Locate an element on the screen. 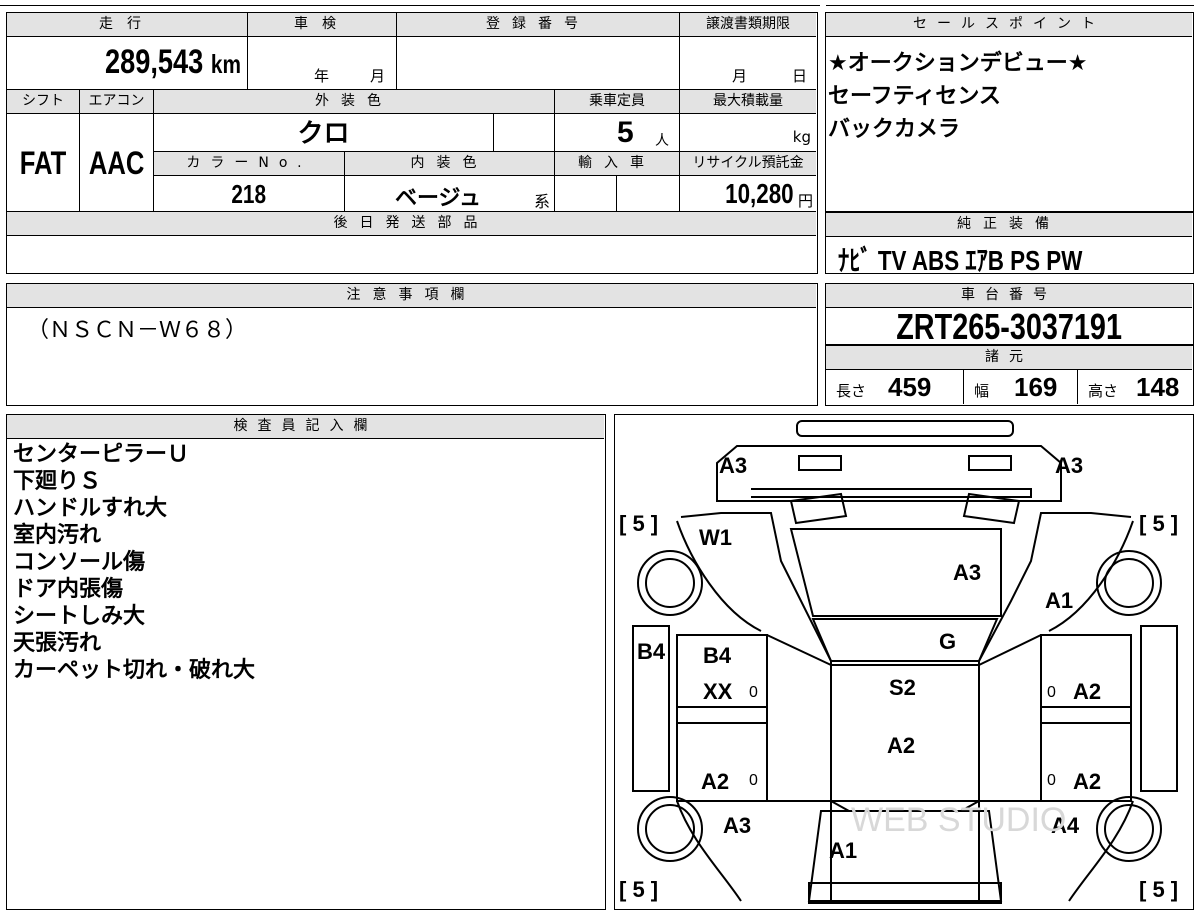 The width and height of the screenshot is (1200, 910). mark-front-door-left: B4 is located at coordinates (717, 655).